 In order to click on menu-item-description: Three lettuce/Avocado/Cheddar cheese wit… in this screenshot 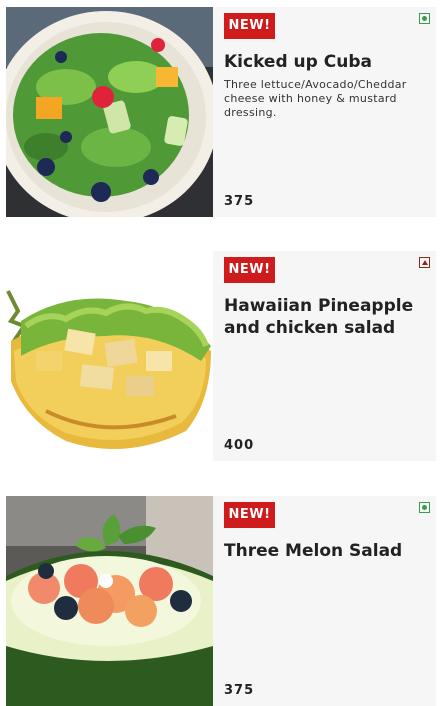, I will do `click(315, 98)`.